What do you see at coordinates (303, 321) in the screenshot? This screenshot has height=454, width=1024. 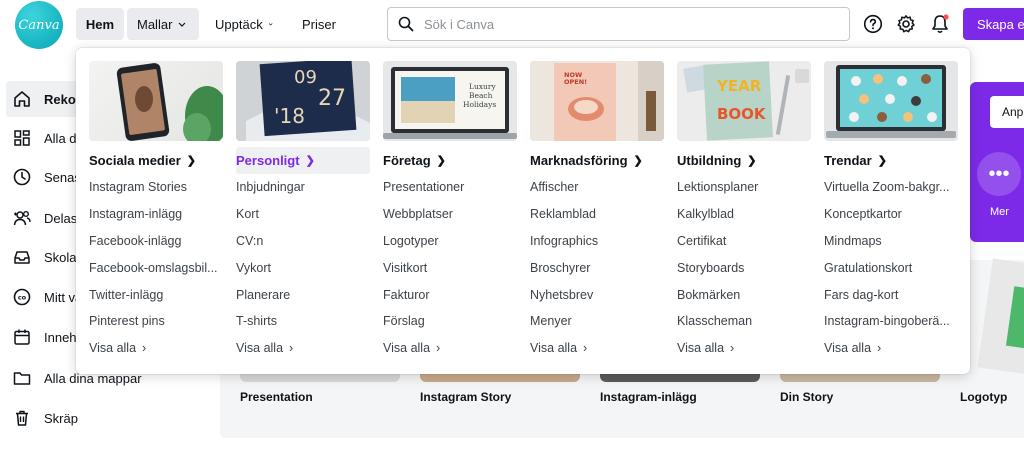 I see `menu-item: T-shirts` at bounding box center [303, 321].